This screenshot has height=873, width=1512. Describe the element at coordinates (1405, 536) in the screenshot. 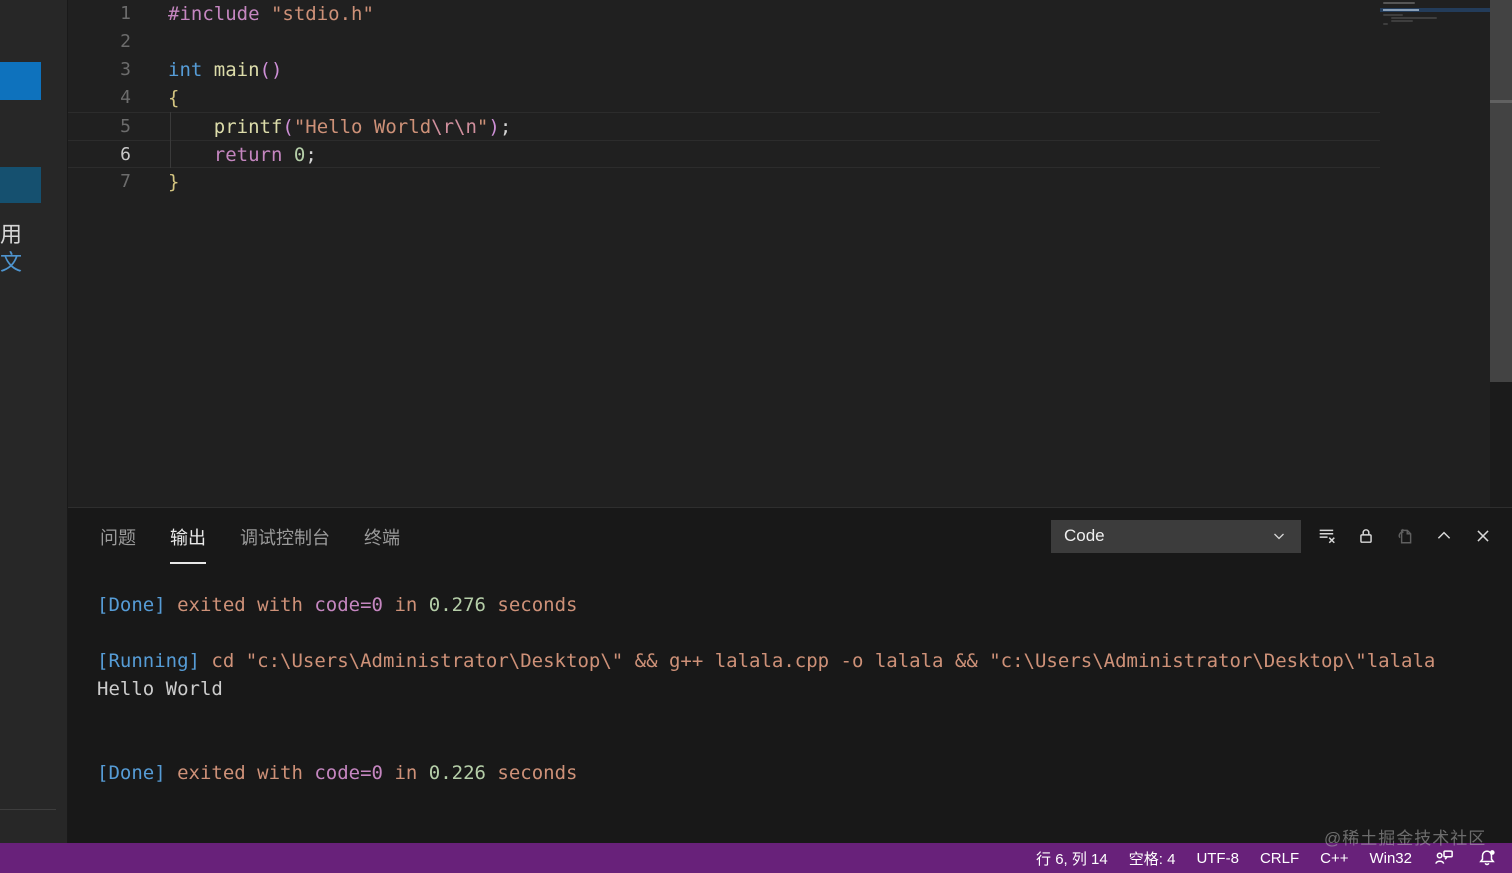

I see `open-output-in-editor-icon` at that location.